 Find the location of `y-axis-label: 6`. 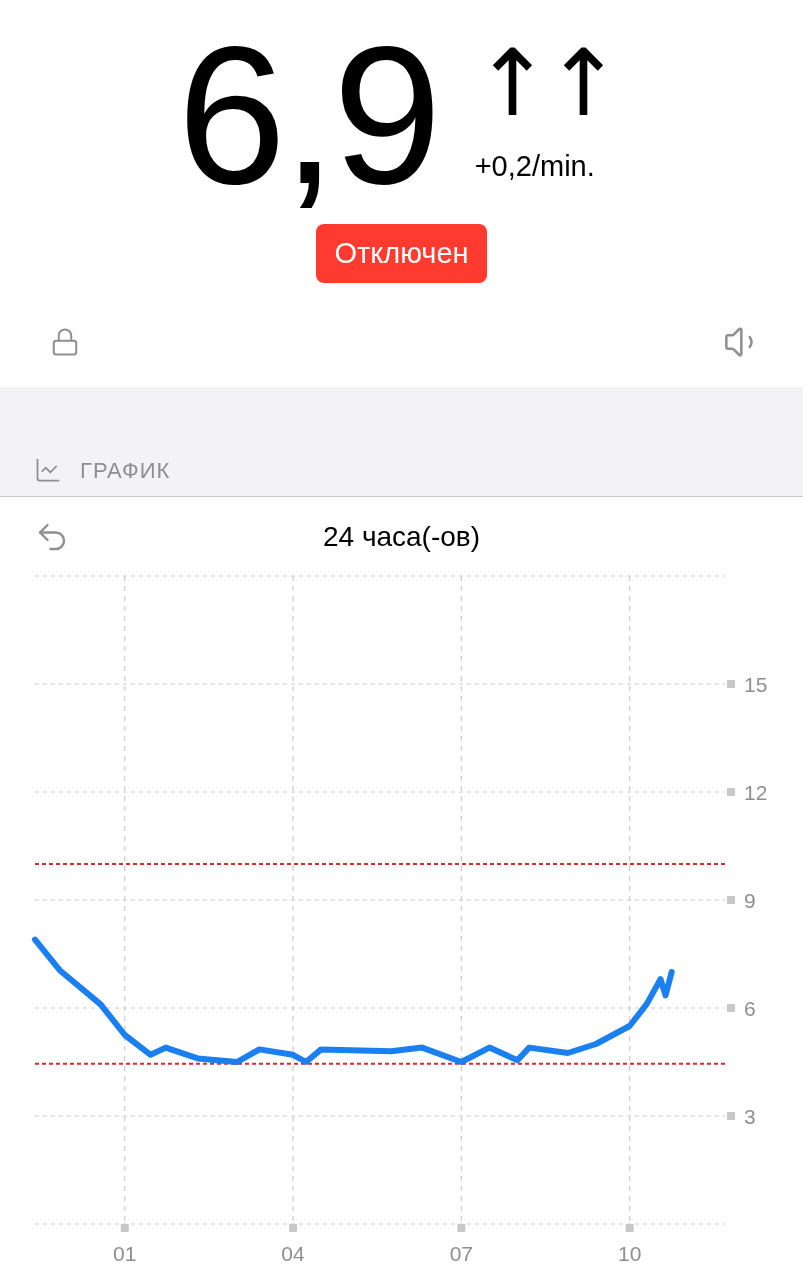

y-axis-label: 6 is located at coordinates (750, 1008).